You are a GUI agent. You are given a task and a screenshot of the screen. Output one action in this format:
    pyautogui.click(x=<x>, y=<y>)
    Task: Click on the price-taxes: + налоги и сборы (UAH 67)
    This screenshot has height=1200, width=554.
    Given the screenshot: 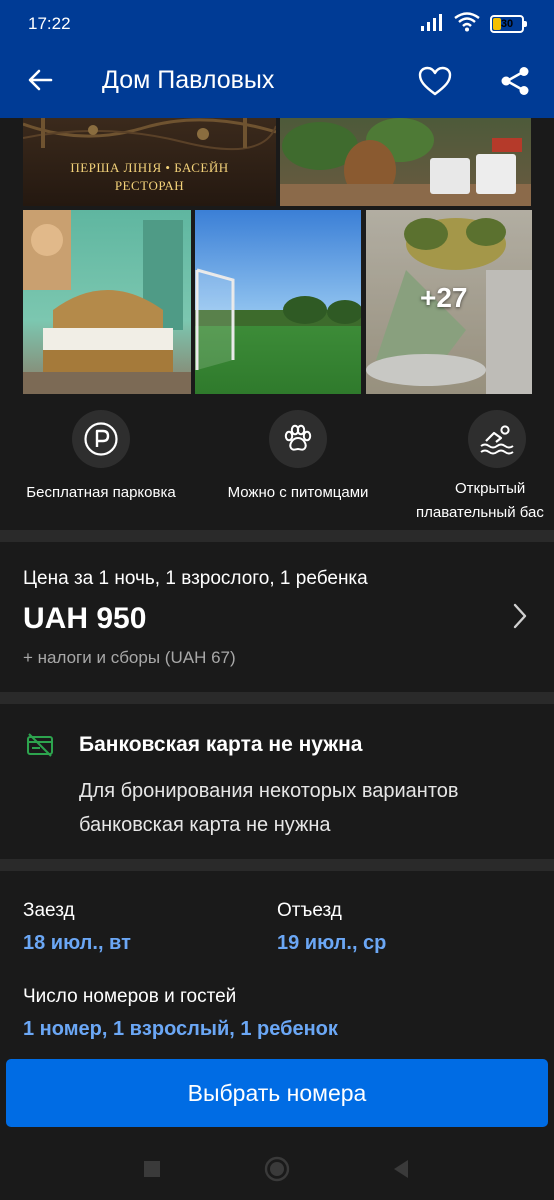 What is the action you would take?
    pyautogui.click(x=129, y=657)
    